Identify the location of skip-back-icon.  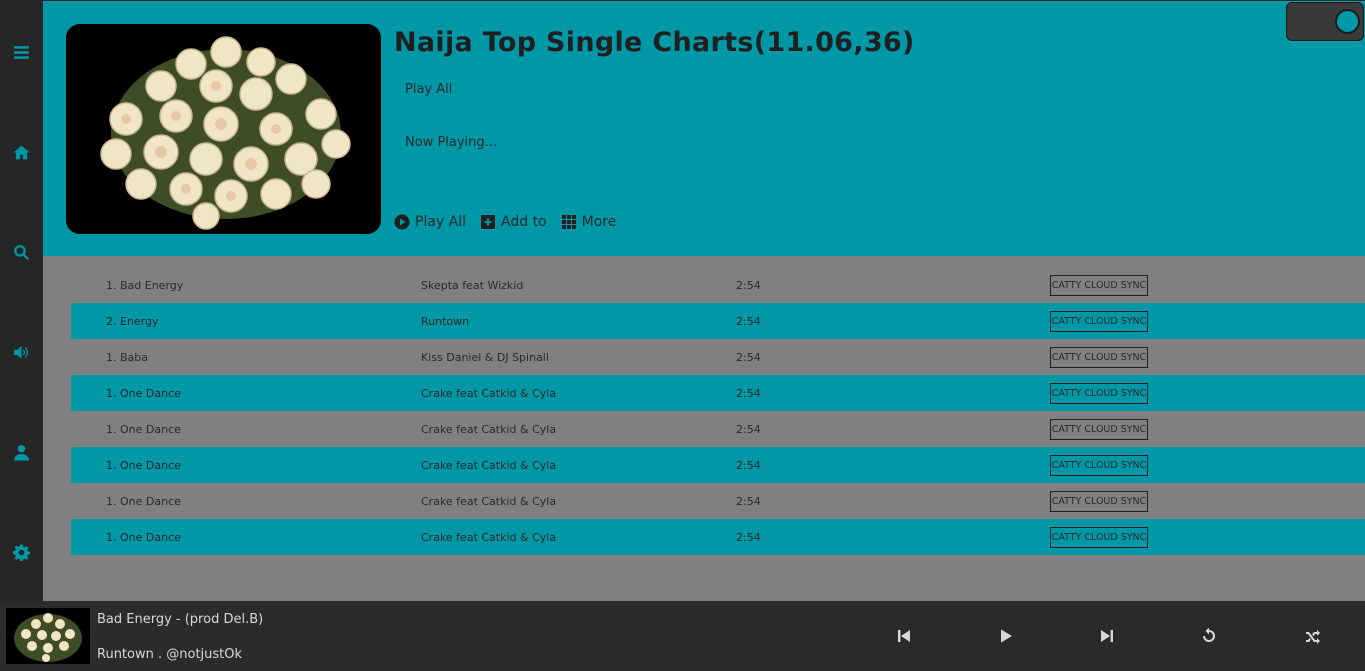
(904, 636).